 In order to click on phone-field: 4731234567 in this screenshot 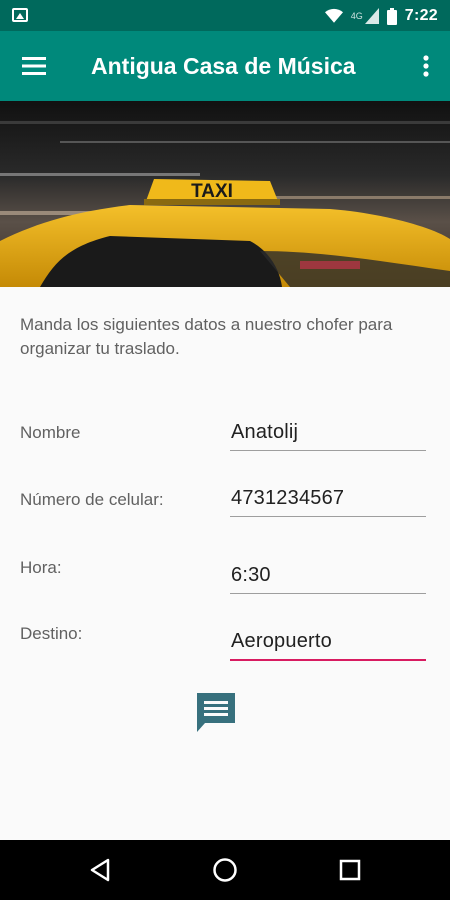, I will do `click(328, 497)`.